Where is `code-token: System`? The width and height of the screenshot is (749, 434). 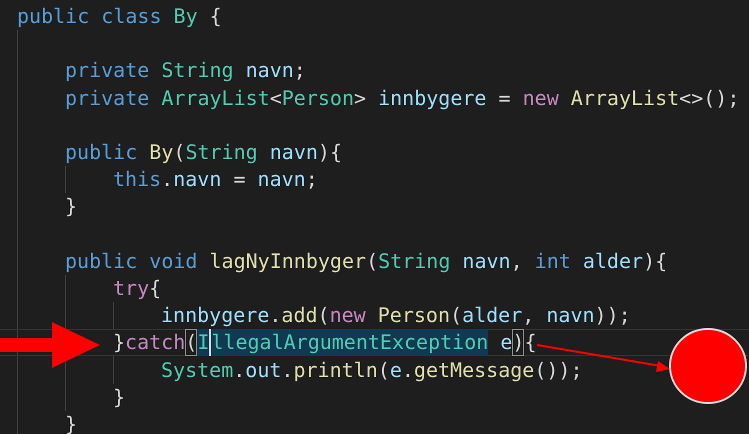
code-token: System is located at coordinates (197, 370).